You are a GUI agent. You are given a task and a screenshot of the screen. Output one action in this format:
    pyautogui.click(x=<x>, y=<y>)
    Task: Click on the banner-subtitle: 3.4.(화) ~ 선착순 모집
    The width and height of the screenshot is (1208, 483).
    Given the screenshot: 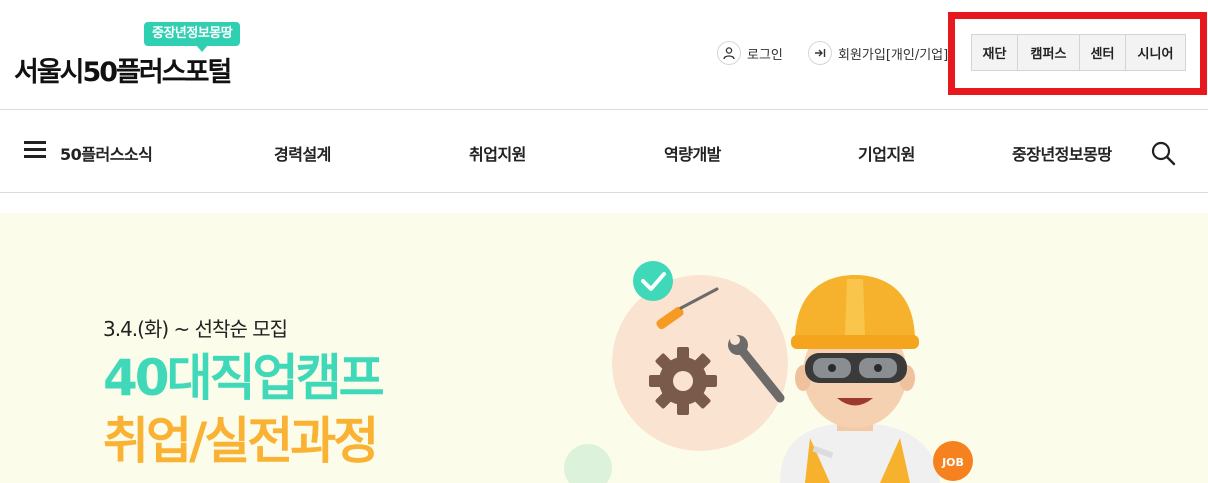 What is the action you would take?
    pyautogui.click(x=195, y=329)
    